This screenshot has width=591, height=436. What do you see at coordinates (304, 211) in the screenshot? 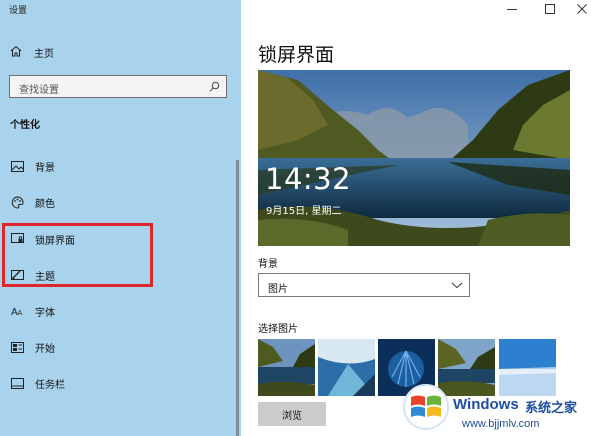
I see `preview-date: 9月15日, 星期二` at bounding box center [304, 211].